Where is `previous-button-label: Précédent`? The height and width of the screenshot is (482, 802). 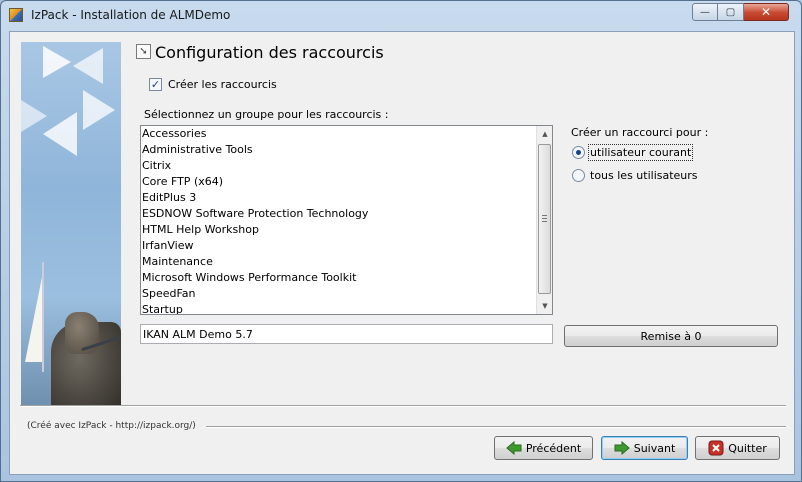 previous-button-label: Précédent is located at coordinates (553, 448).